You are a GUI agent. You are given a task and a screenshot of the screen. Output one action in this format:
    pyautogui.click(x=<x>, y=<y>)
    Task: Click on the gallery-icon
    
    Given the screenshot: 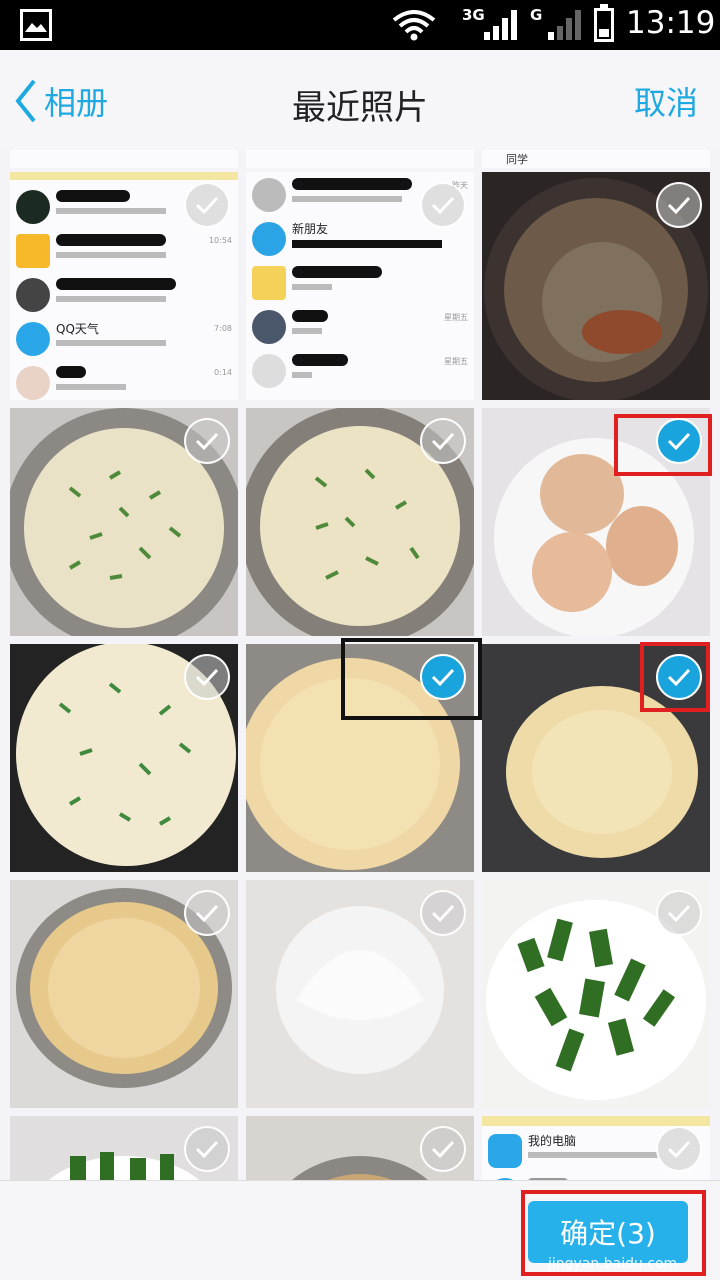 What is the action you would take?
    pyautogui.click(x=36, y=25)
    